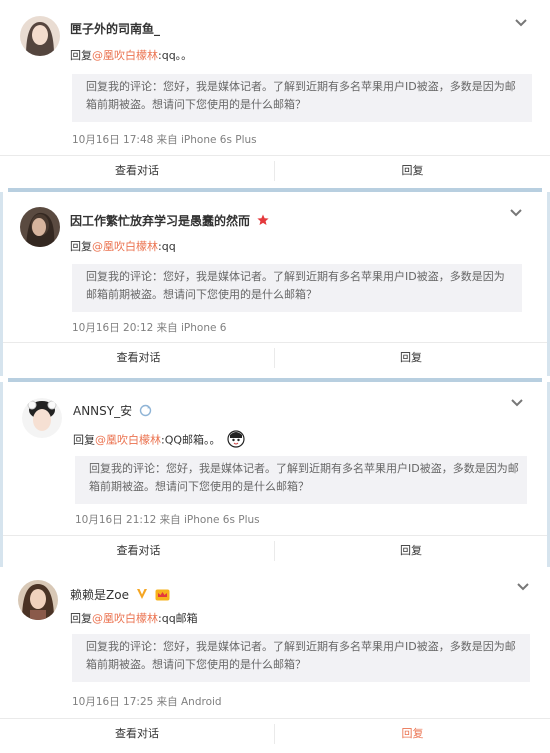  Describe the element at coordinates (236, 440) in the screenshot. I see `emoji-icon` at that location.